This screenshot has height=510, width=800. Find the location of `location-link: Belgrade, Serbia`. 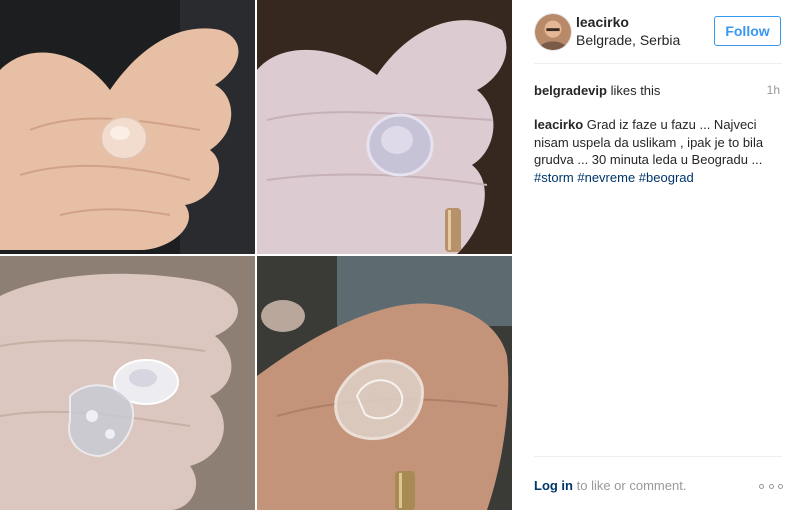

location-link: Belgrade, Serbia is located at coordinates (628, 40).